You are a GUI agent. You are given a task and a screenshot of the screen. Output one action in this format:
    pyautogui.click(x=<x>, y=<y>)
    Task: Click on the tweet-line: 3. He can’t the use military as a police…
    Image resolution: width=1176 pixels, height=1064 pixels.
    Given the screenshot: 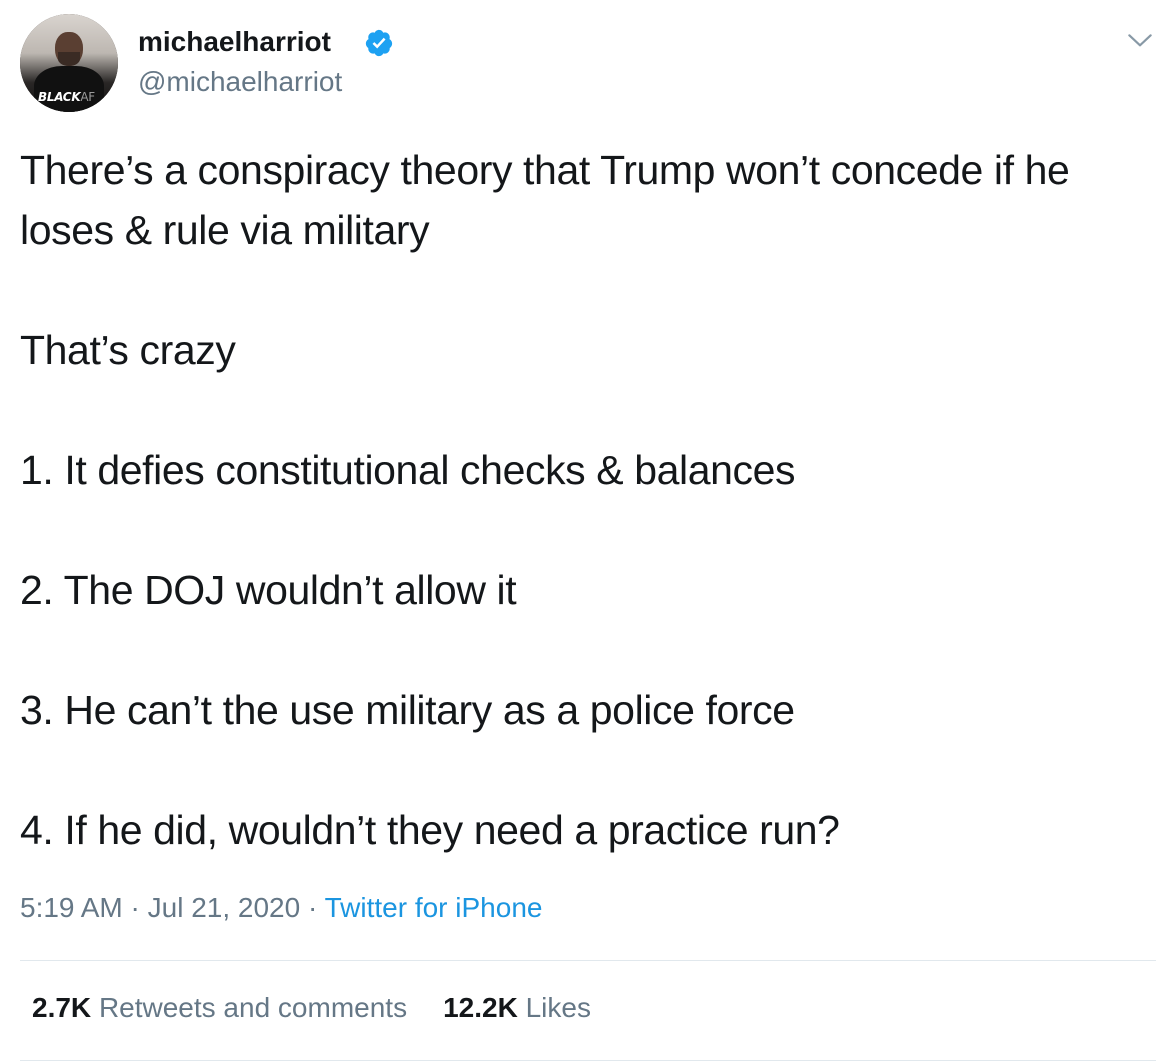 What is the action you would take?
    pyautogui.click(x=407, y=710)
    